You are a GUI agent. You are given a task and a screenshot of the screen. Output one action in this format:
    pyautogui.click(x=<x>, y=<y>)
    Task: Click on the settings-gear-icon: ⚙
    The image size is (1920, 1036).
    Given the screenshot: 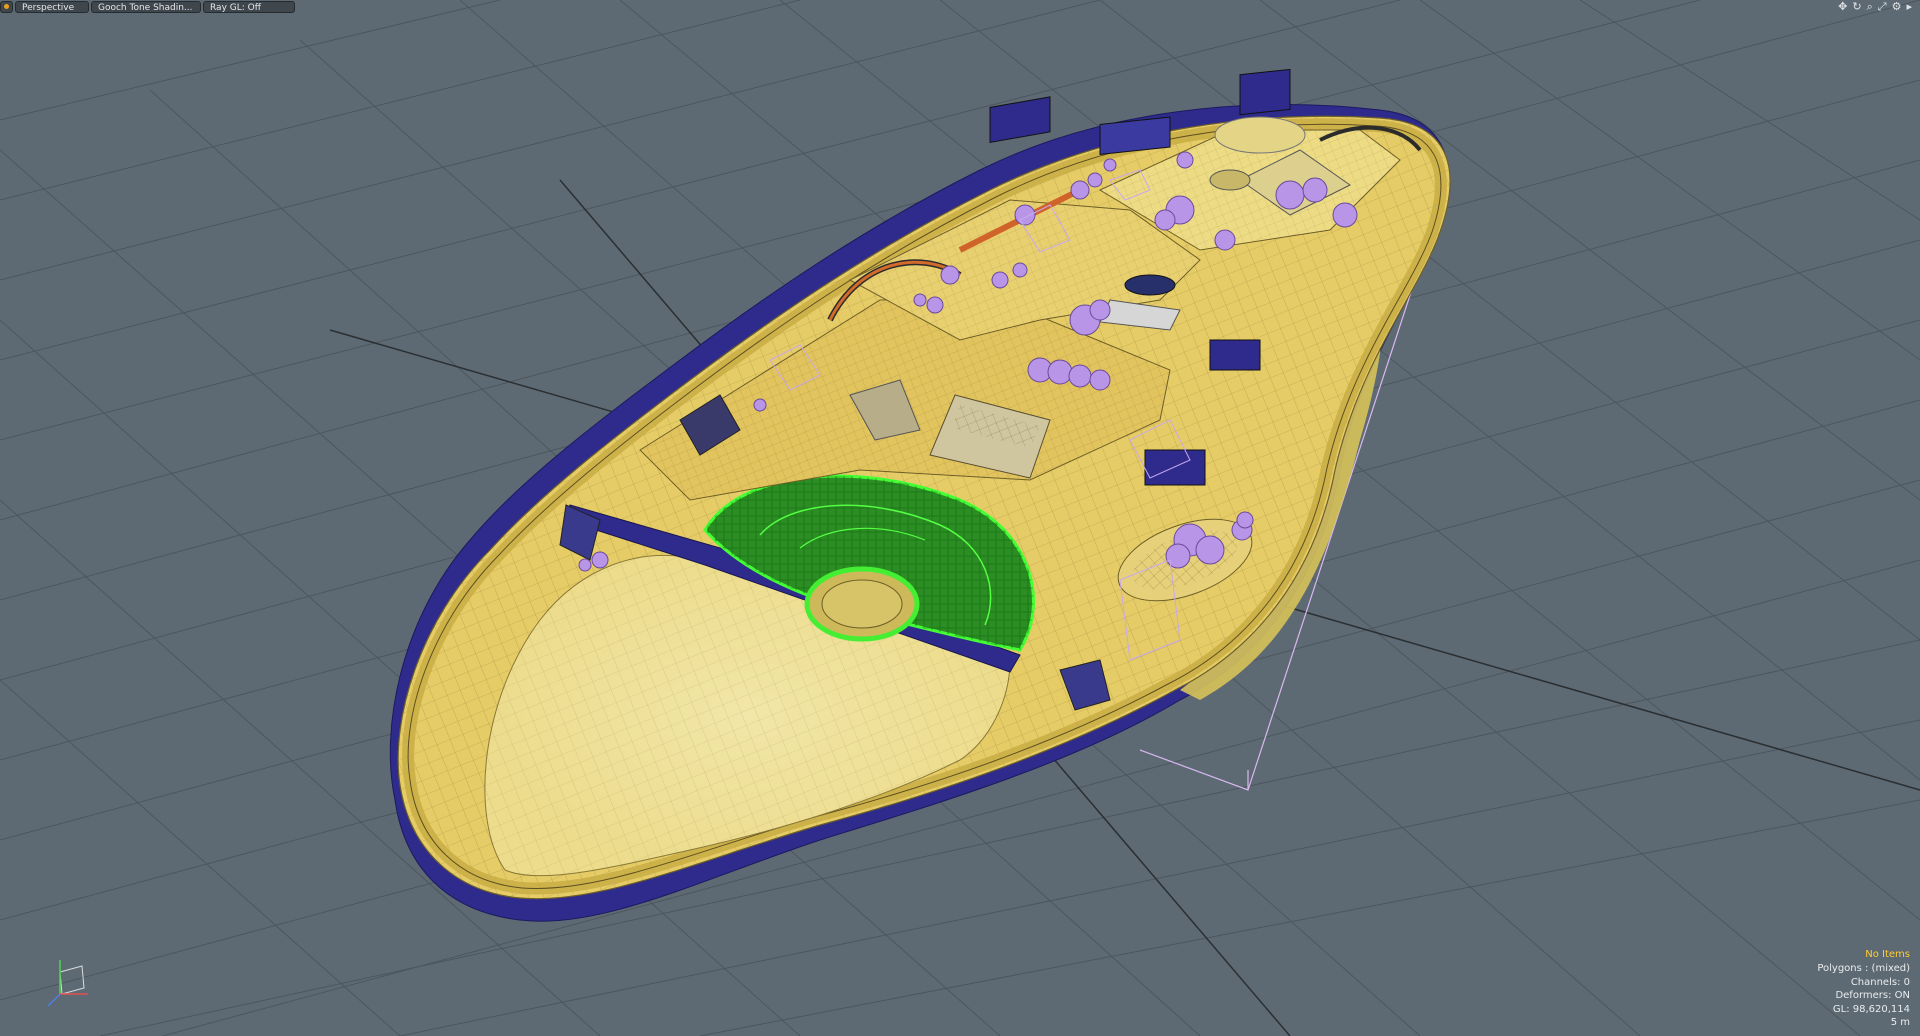 What is the action you would take?
    pyautogui.click(x=1897, y=6)
    